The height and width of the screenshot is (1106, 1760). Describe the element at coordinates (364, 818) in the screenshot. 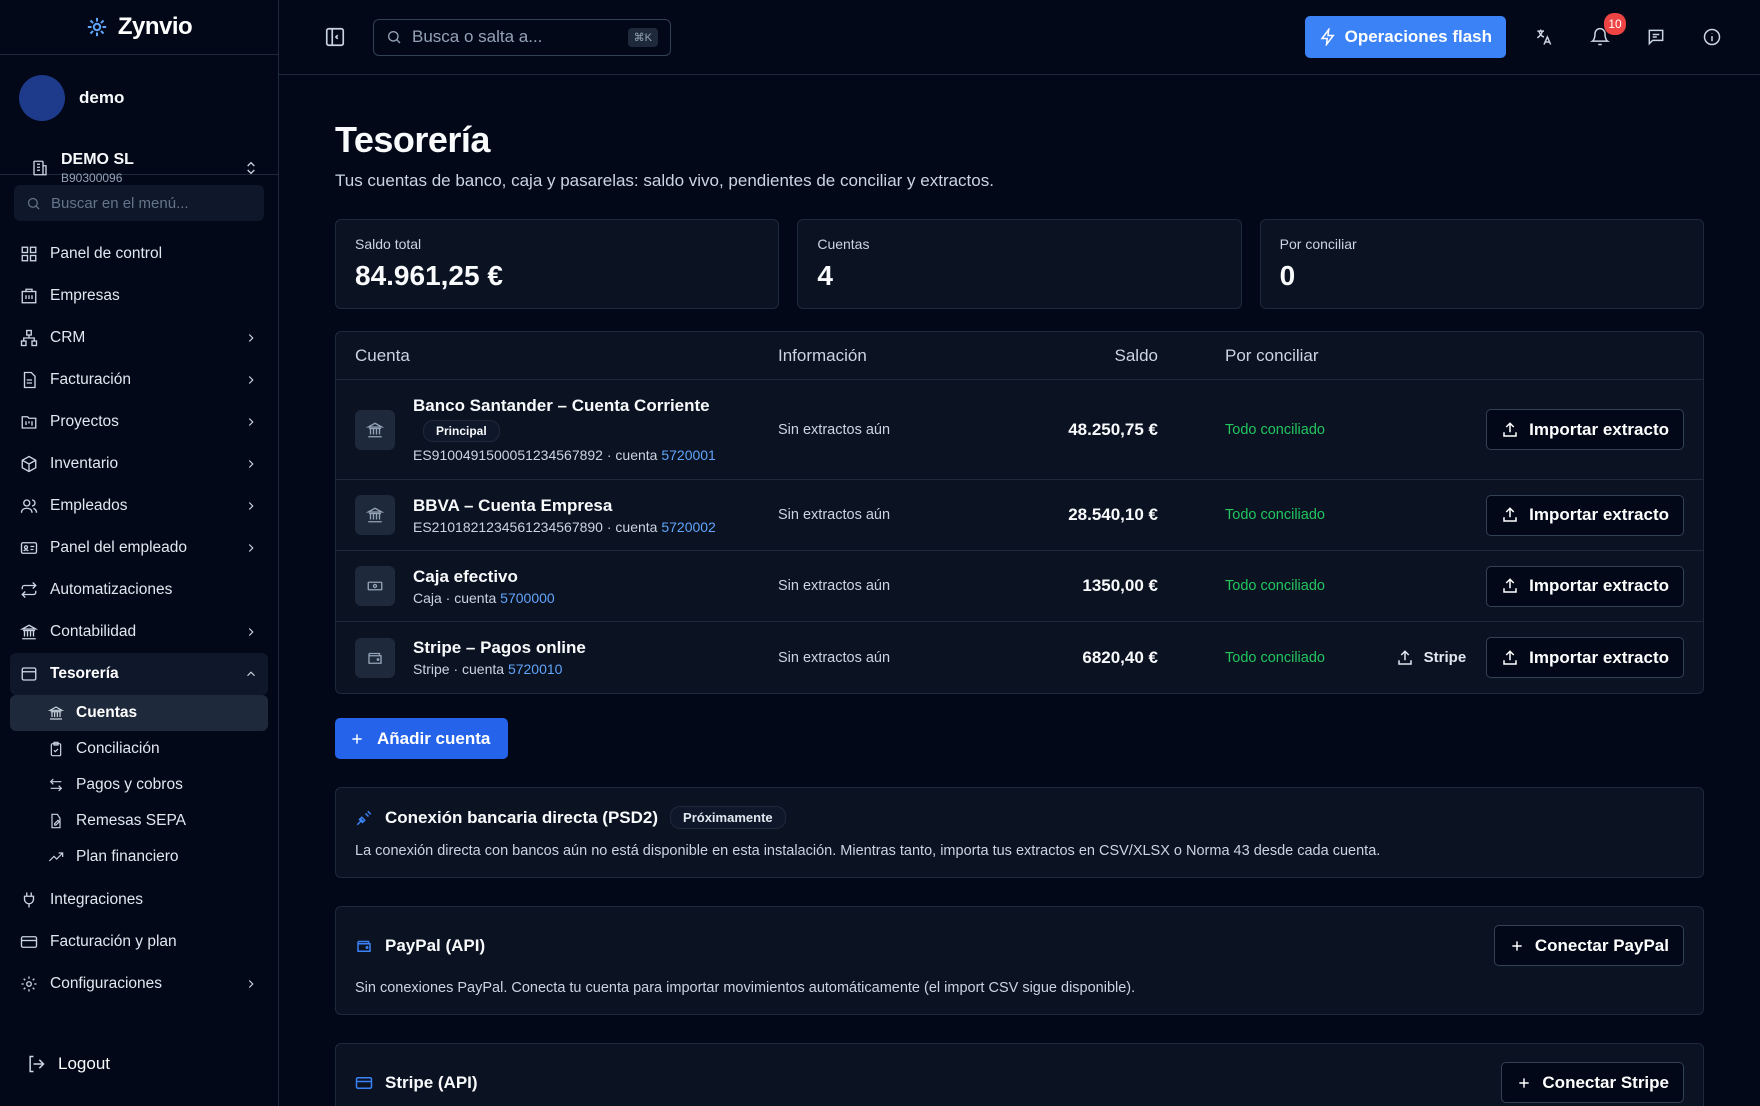

I see `plug-zap-icon` at that location.